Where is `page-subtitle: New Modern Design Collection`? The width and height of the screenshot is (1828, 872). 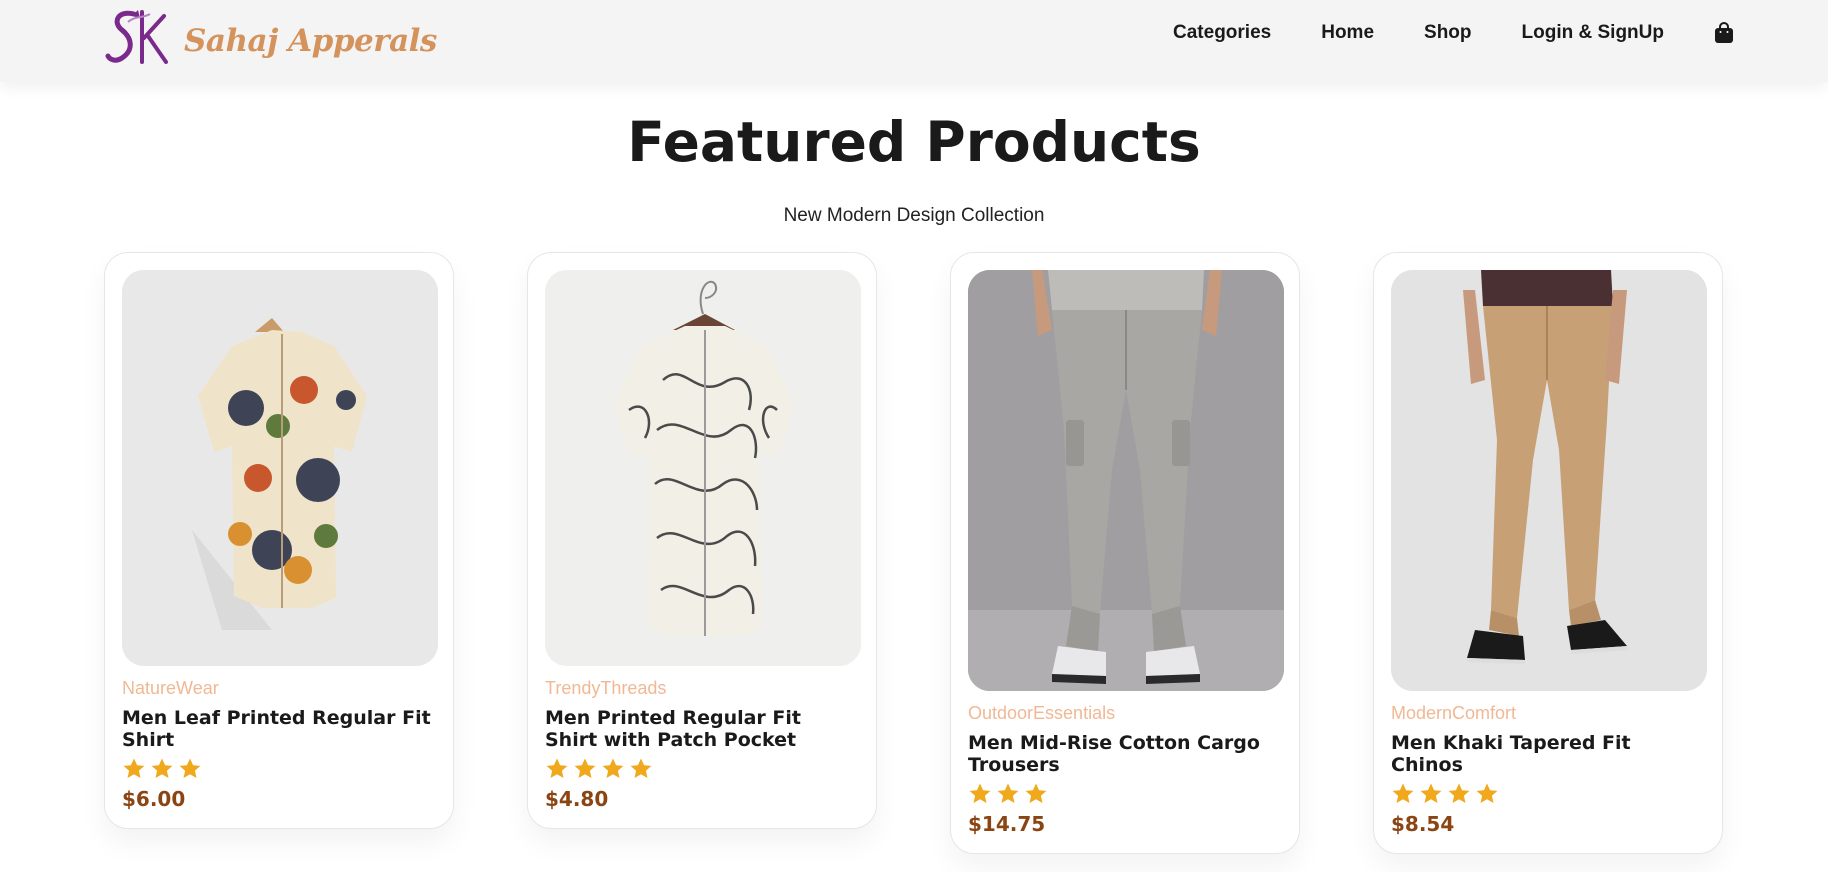
page-subtitle: New Modern Design Collection is located at coordinates (914, 215).